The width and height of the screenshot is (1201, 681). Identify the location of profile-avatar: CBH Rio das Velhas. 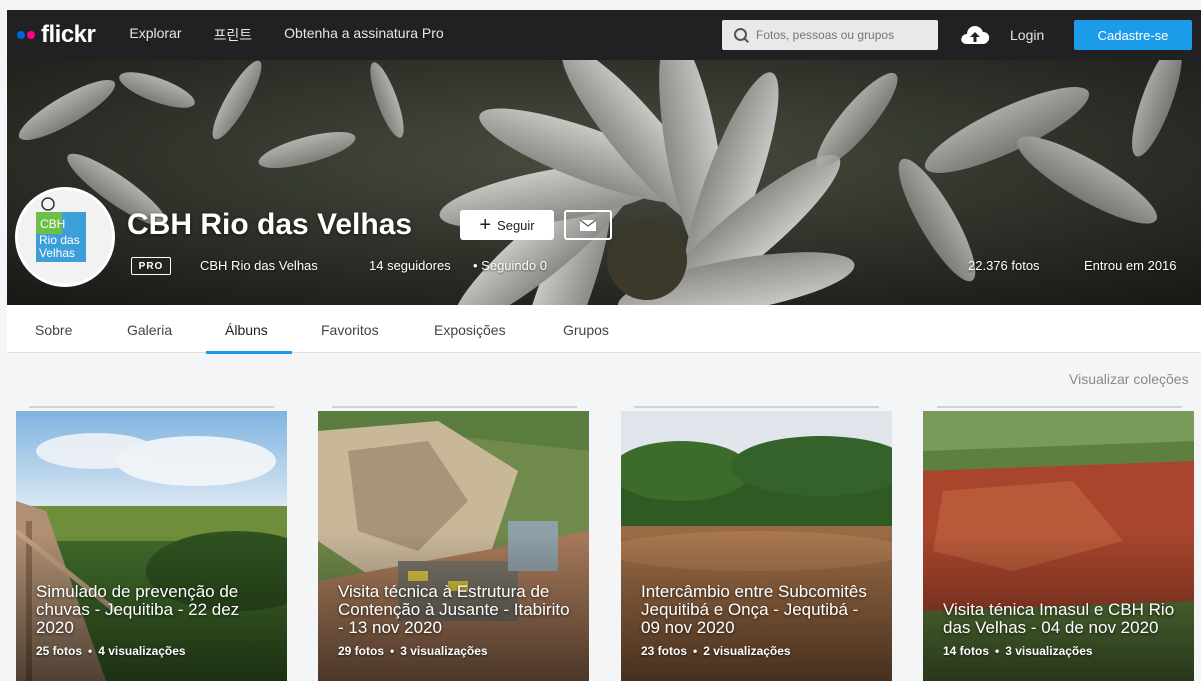
(65, 237).